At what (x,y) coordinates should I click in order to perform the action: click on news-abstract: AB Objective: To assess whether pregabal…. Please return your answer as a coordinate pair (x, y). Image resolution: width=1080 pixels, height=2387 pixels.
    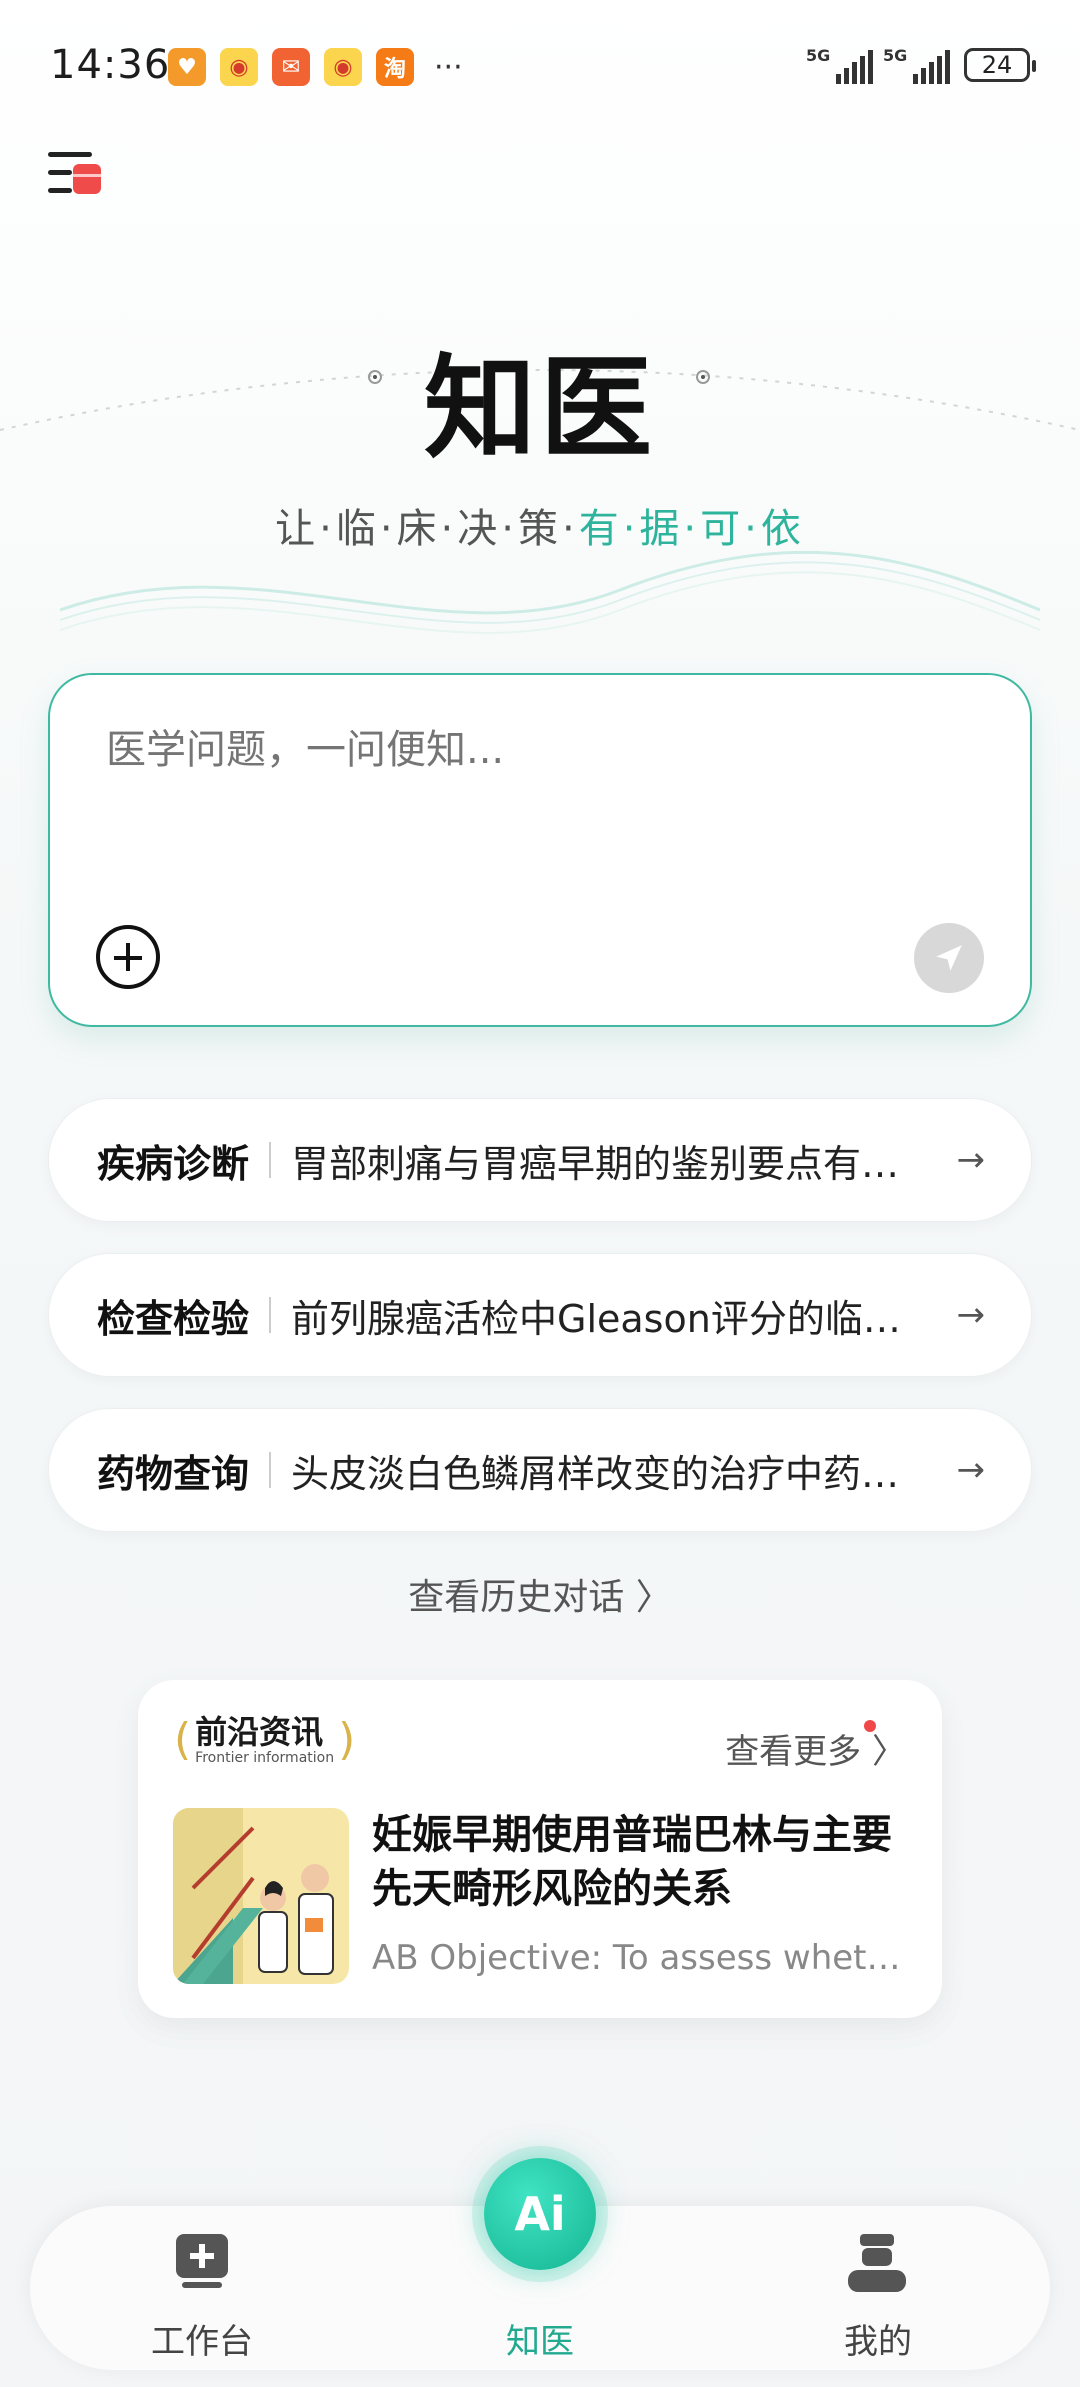
    Looking at the image, I should click on (642, 1958).